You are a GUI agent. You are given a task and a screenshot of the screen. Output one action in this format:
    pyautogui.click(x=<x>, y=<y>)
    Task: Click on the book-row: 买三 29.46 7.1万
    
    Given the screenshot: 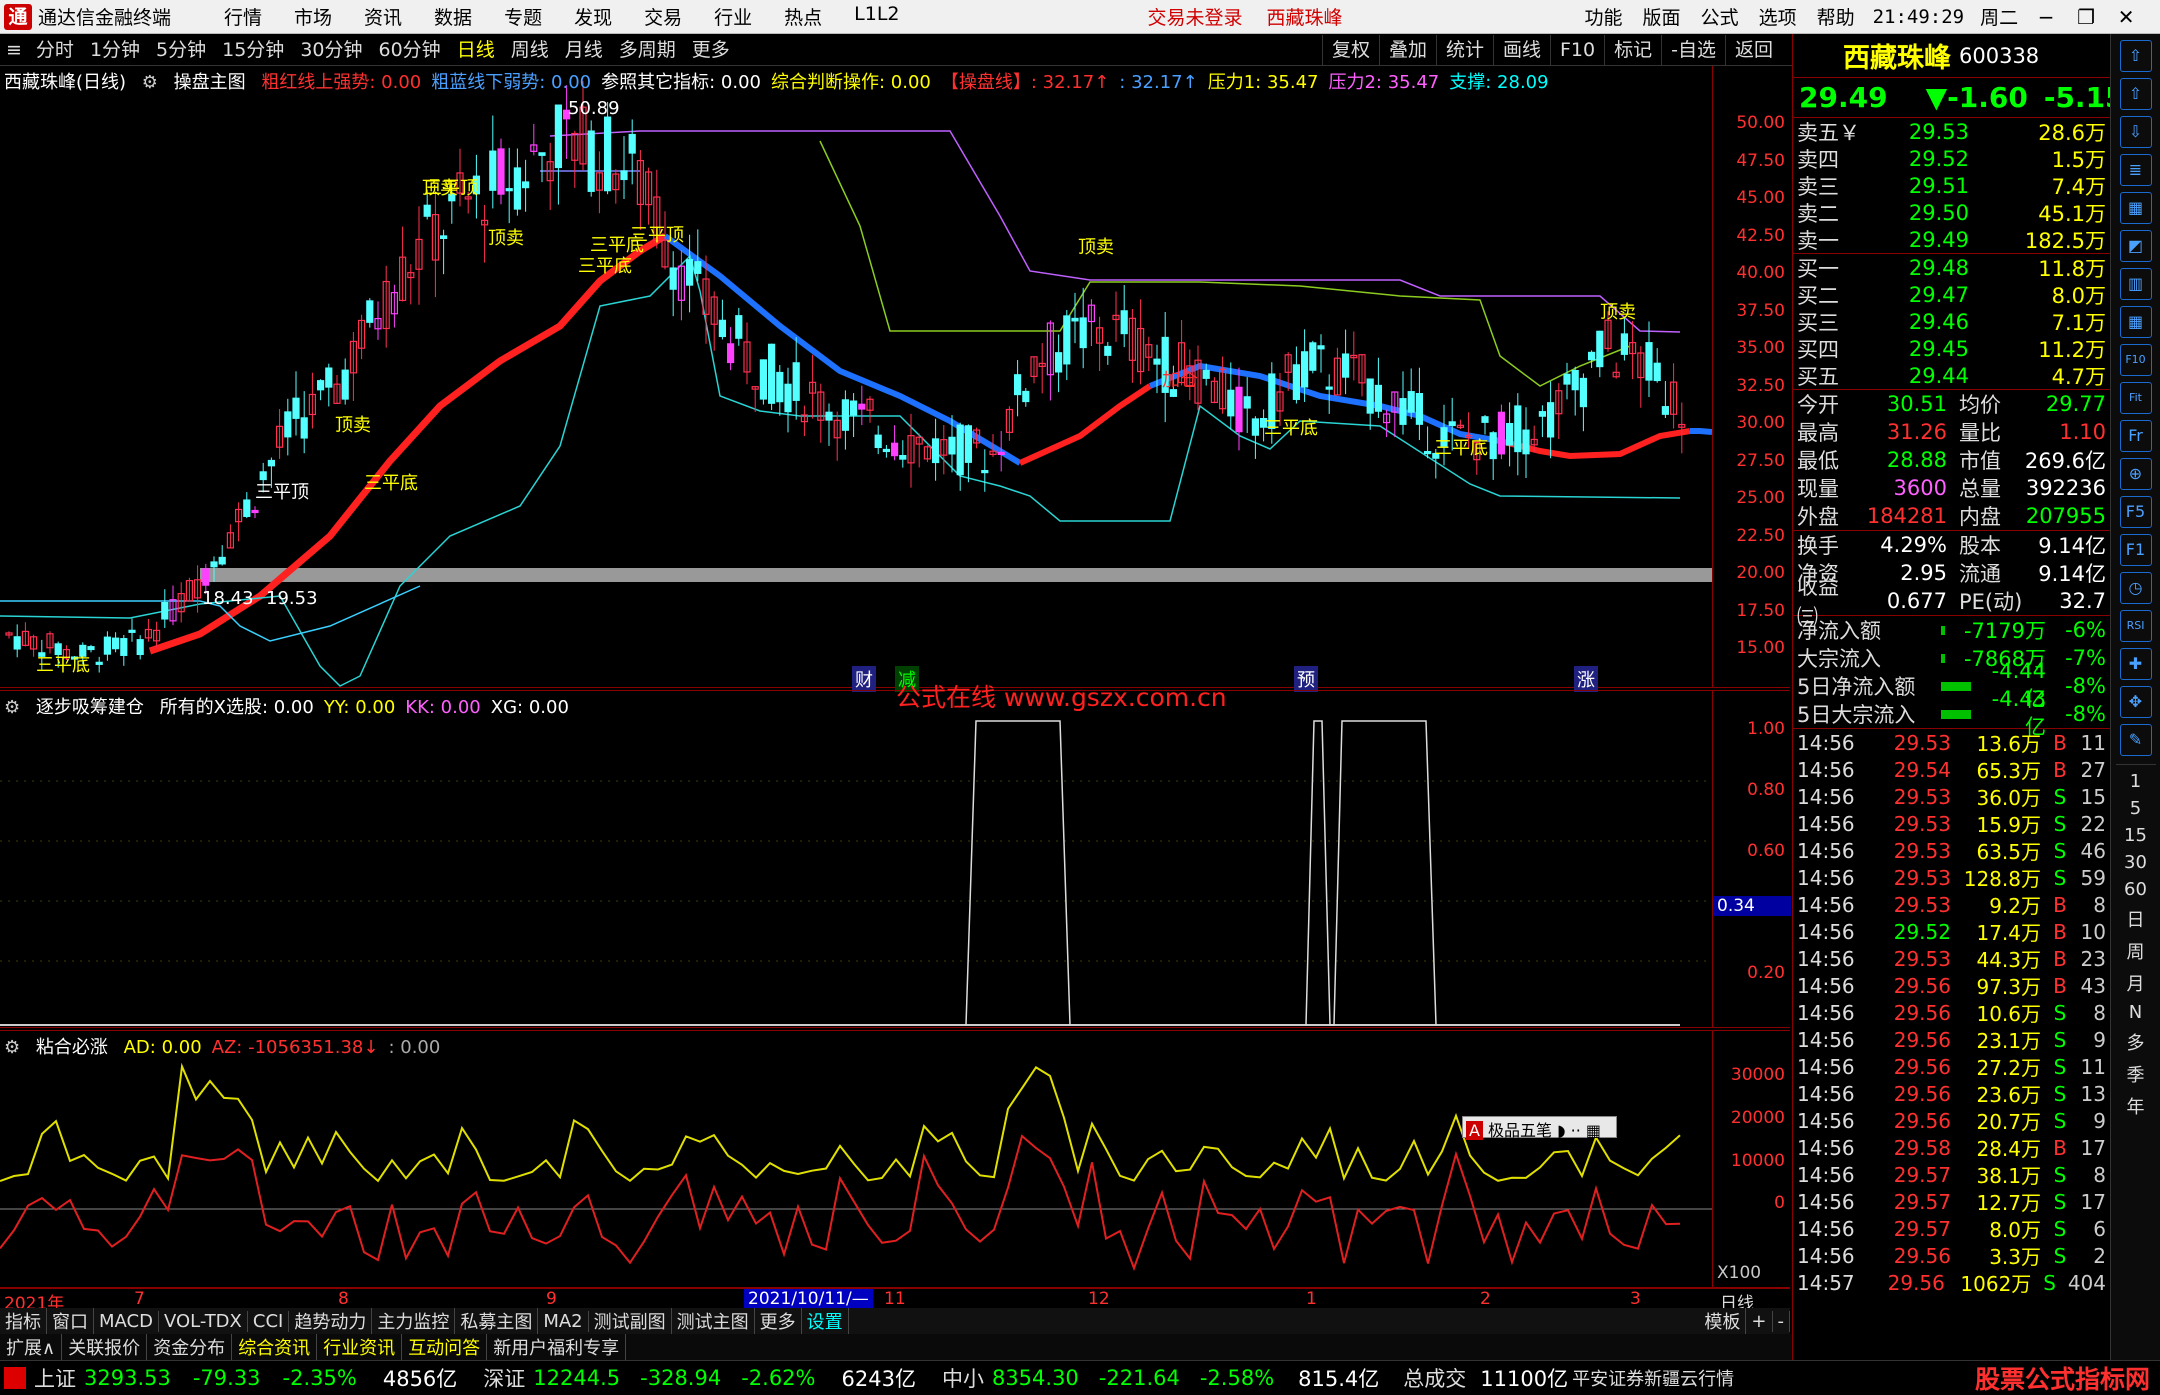 What is the action you would take?
    pyautogui.click(x=1951, y=321)
    